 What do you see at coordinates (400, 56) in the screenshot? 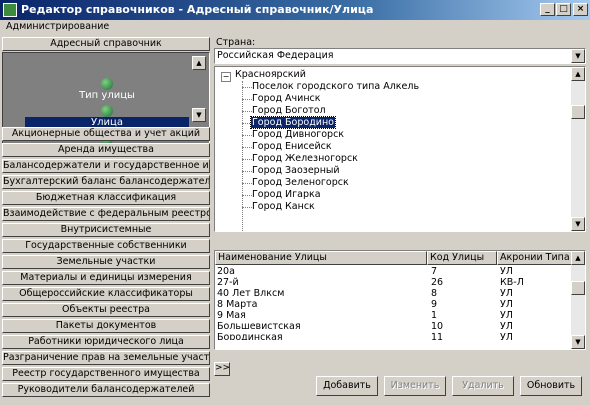
I see `country-select: Российская Федерация ▼` at bounding box center [400, 56].